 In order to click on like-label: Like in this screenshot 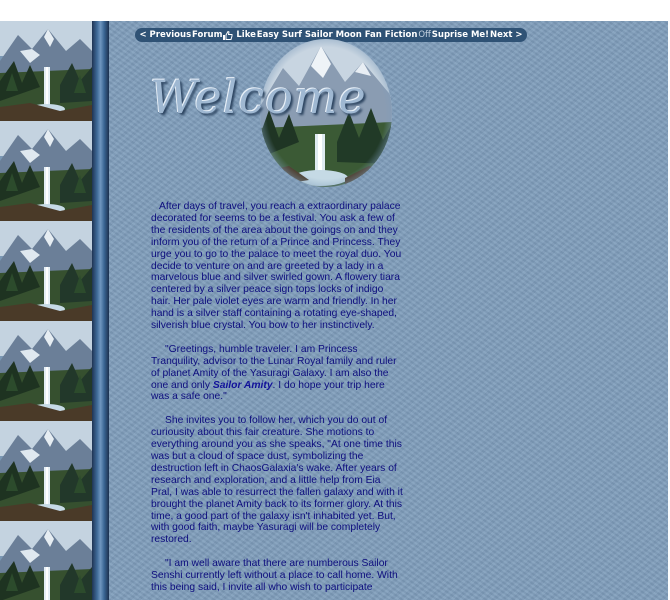, I will do `click(246, 35)`.